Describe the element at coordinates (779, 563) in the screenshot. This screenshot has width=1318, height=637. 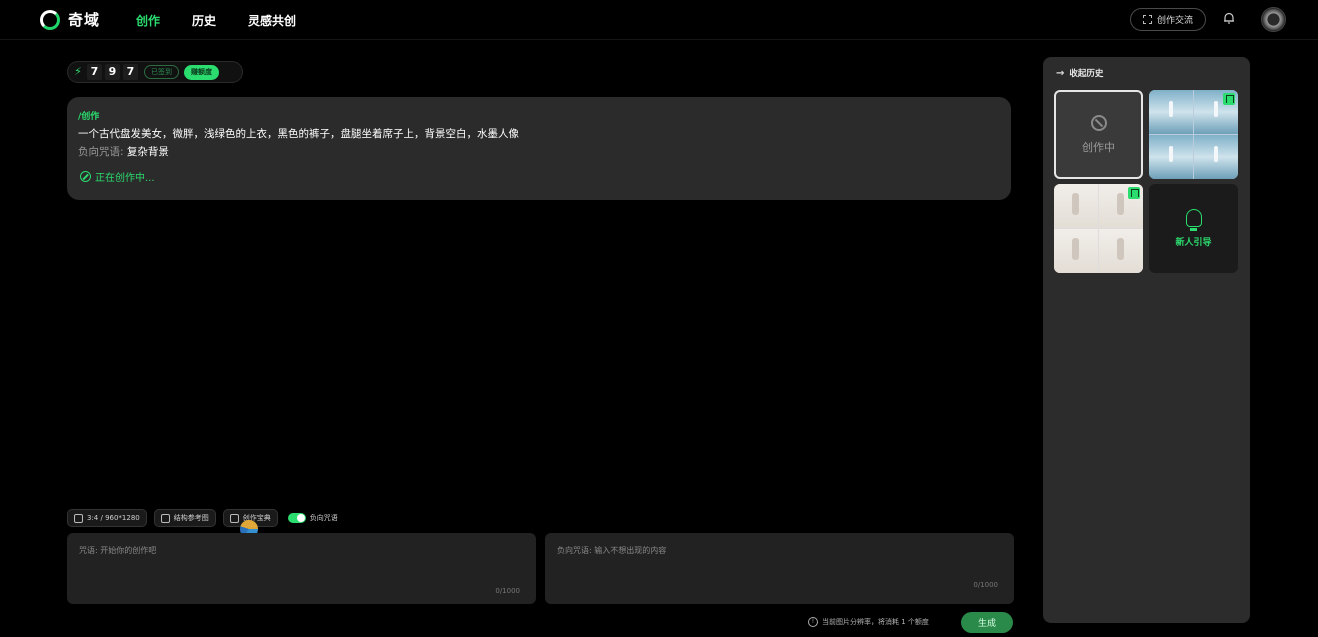
I see `negative-prompt-input` at that location.